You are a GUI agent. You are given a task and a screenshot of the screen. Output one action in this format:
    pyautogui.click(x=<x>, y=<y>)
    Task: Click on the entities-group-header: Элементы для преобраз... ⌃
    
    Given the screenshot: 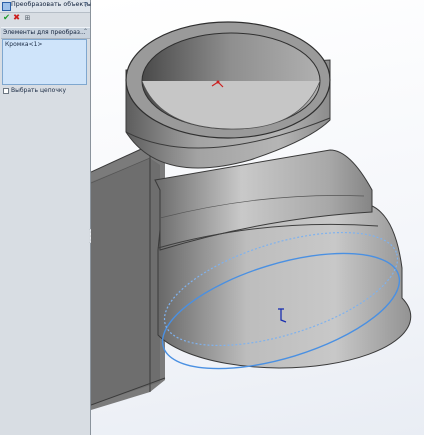 What is the action you would take?
    pyautogui.click(x=45, y=33)
    